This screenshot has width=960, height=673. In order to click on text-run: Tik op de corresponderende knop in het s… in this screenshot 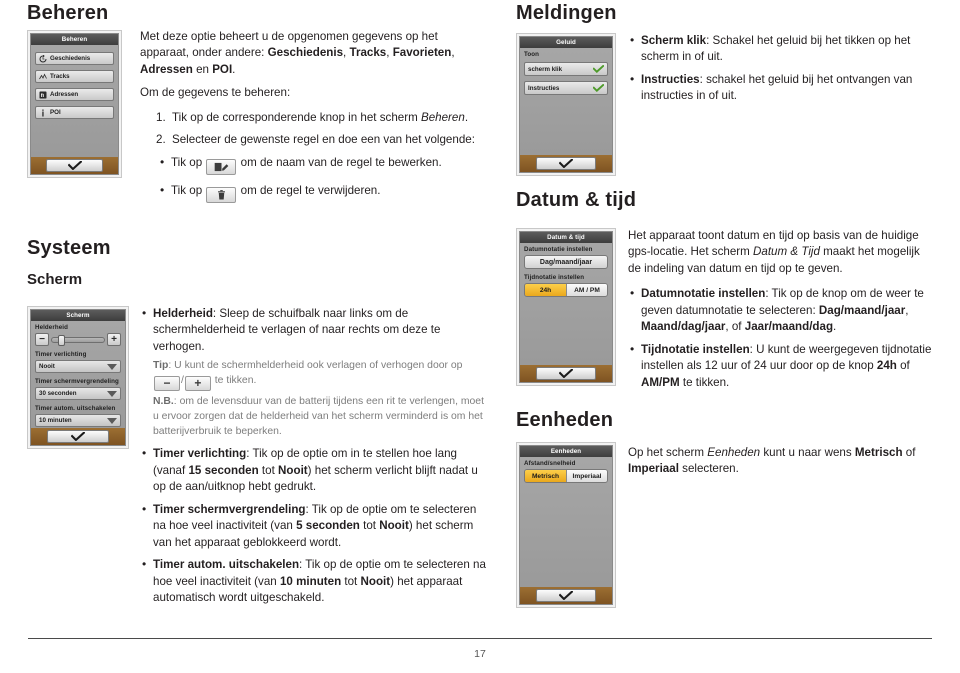, I will do `click(296, 117)`.